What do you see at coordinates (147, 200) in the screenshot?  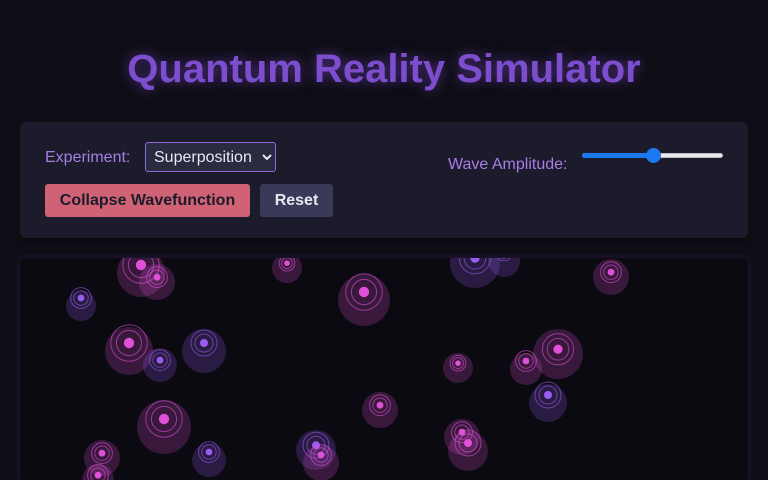 I see `collapse-wavefunction-button: Collapse Wavefunction` at bounding box center [147, 200].